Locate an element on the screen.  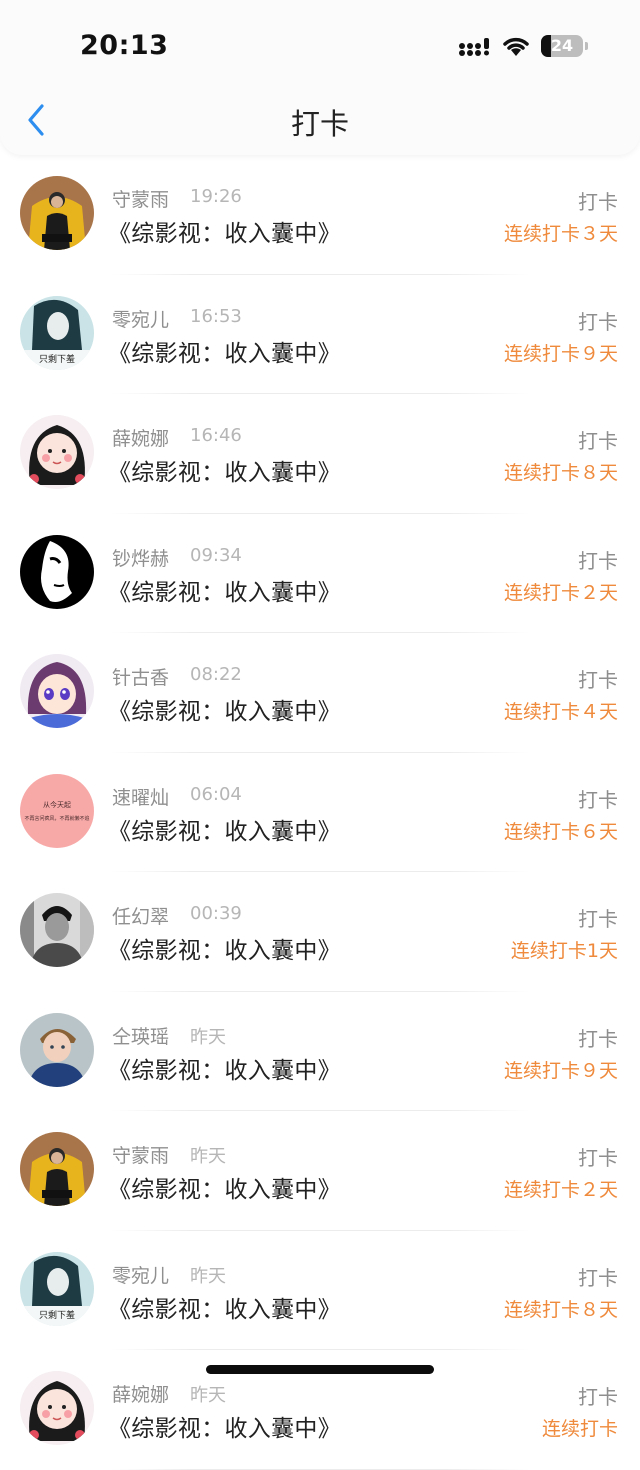
page-title: 打卡 is located at coordinates (319, 124).